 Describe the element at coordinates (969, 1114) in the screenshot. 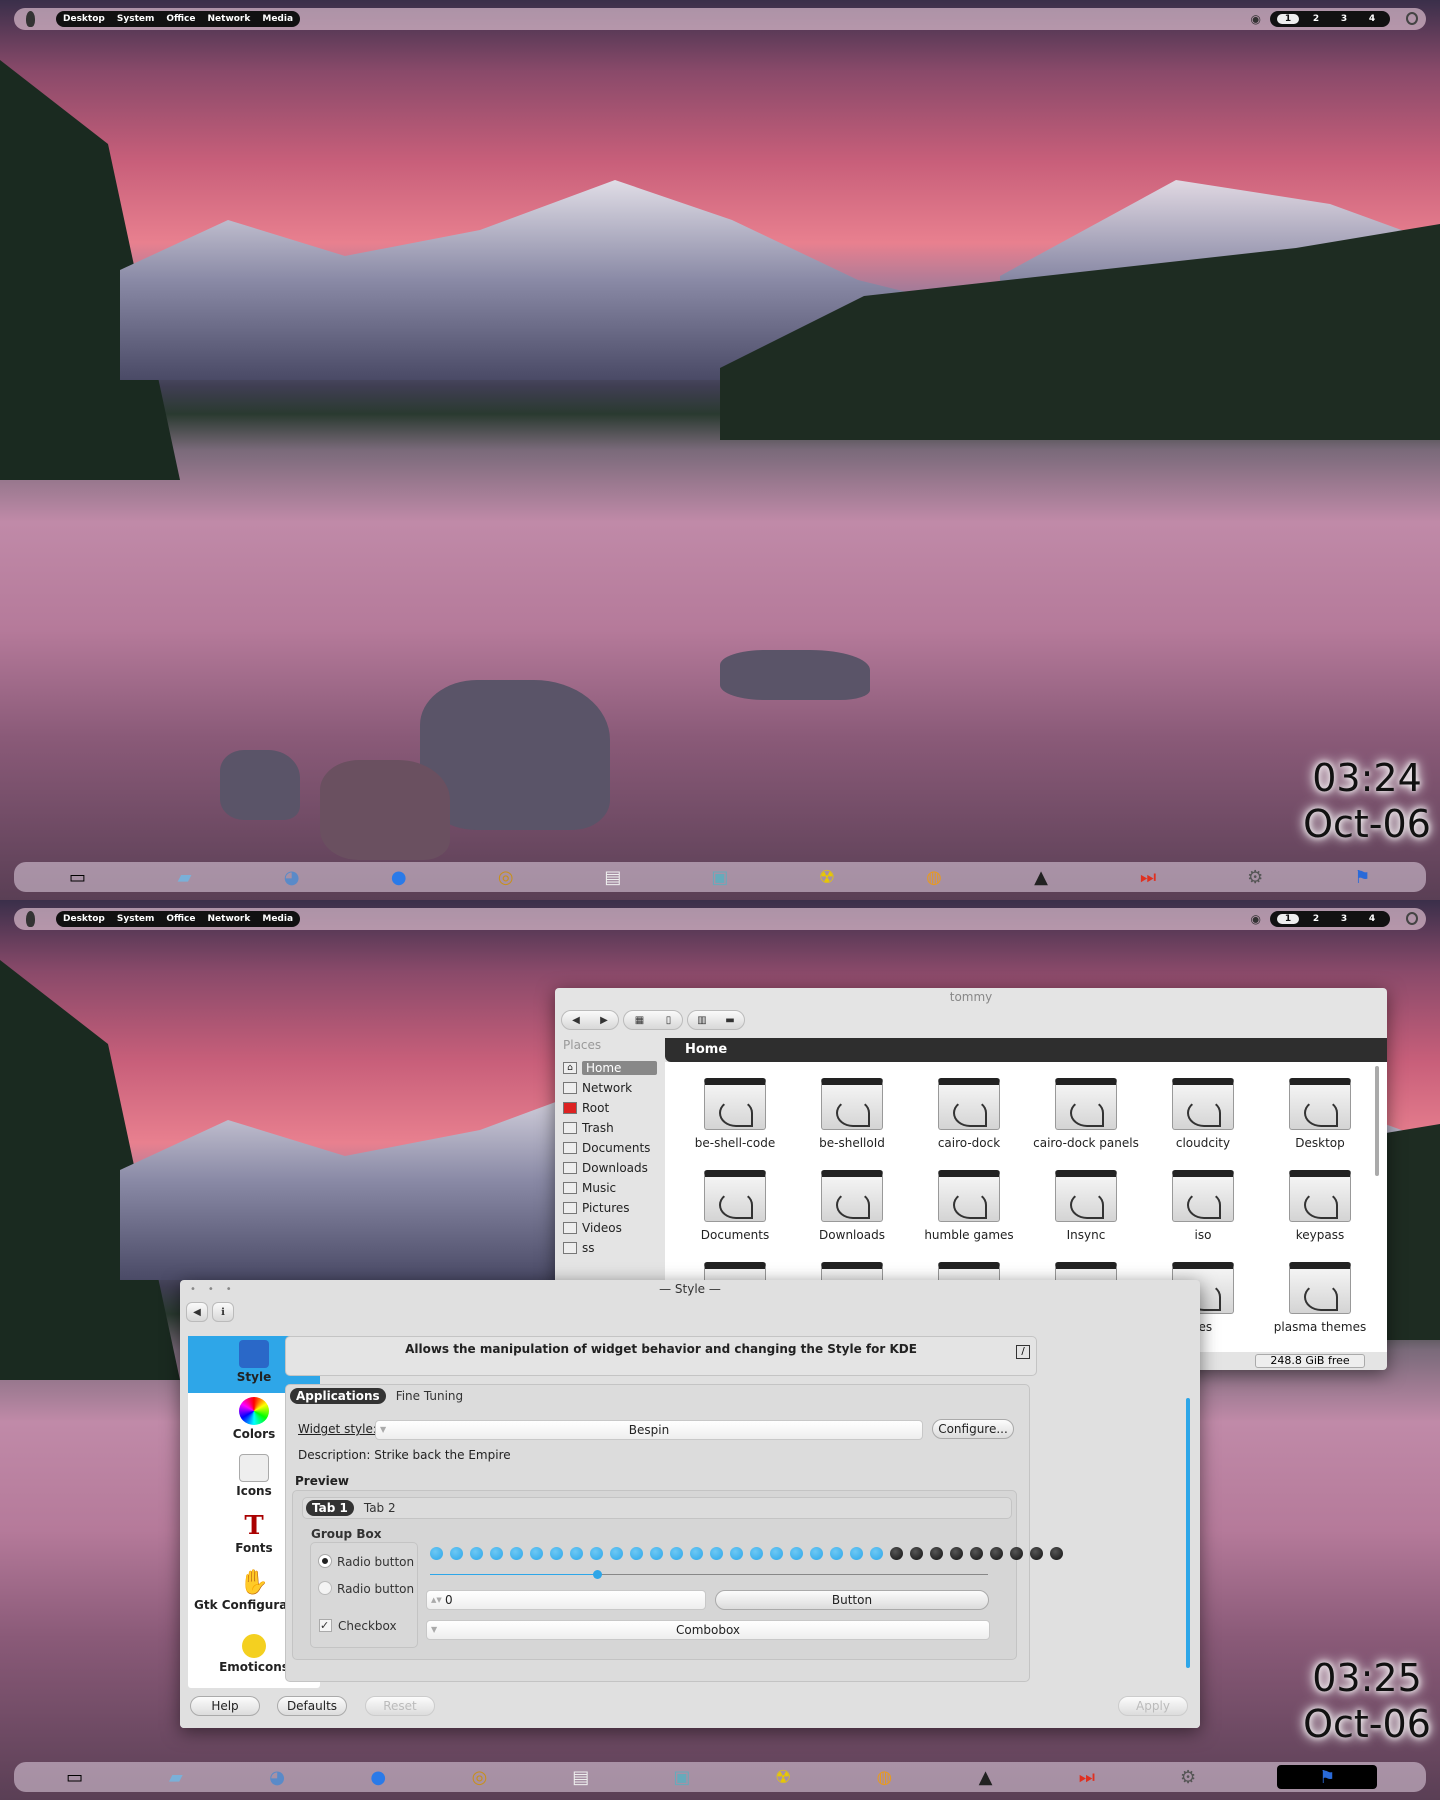

I see `folder-item: cairo-dock` at that location.